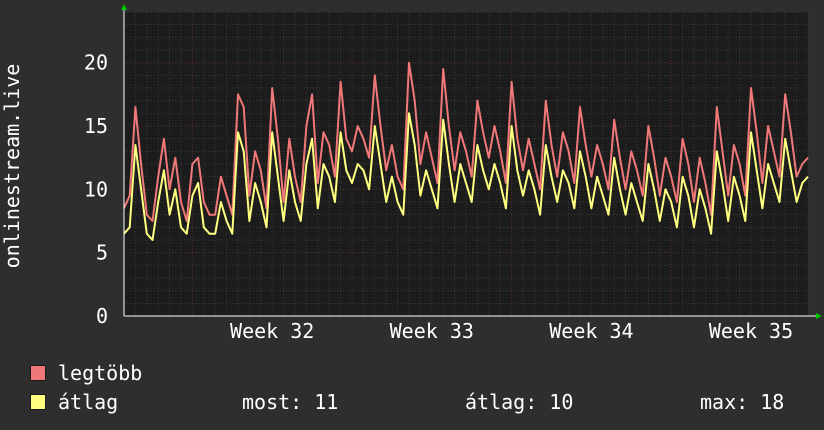 The image size is (824, 430). I want to click on legend-item-legtobb: legtöbb, so click(86, 373).